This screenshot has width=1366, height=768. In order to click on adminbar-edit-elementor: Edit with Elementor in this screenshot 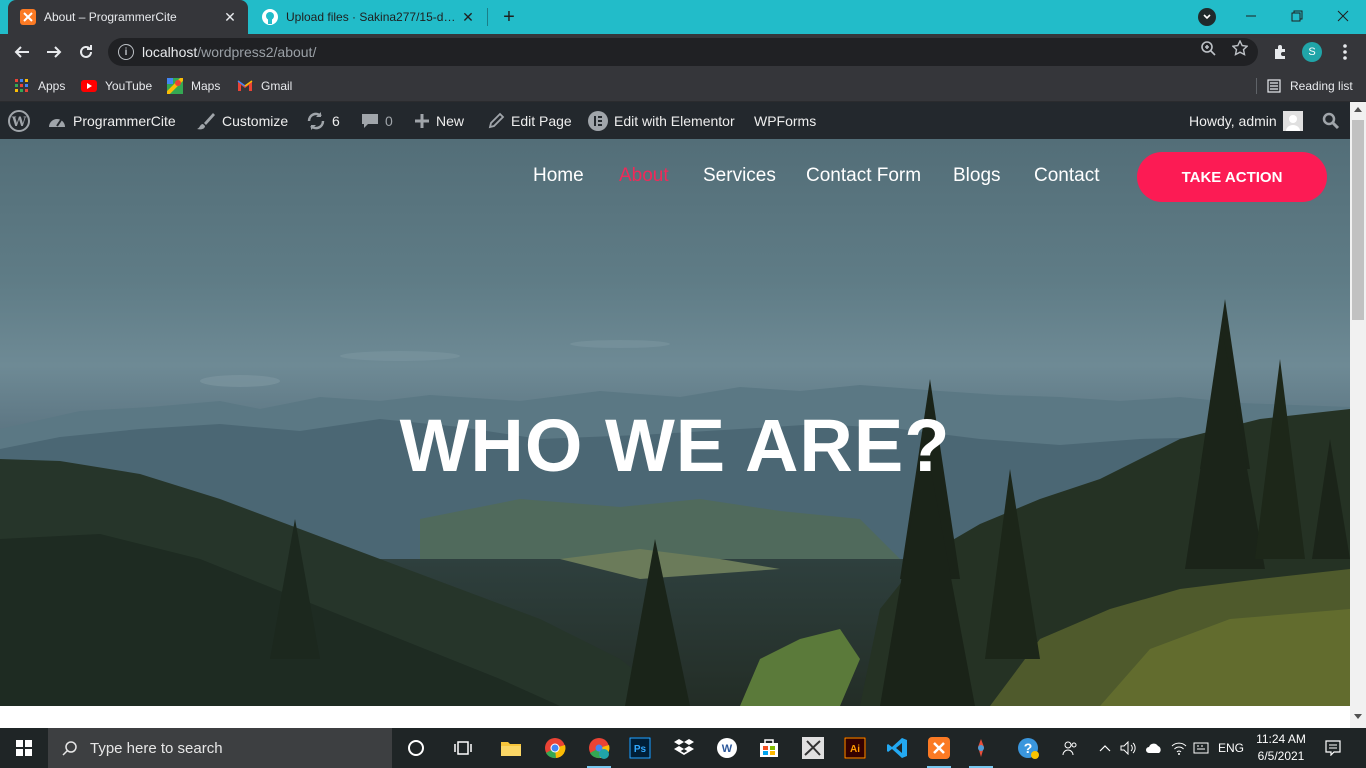, I will do `click(661, 120)`.